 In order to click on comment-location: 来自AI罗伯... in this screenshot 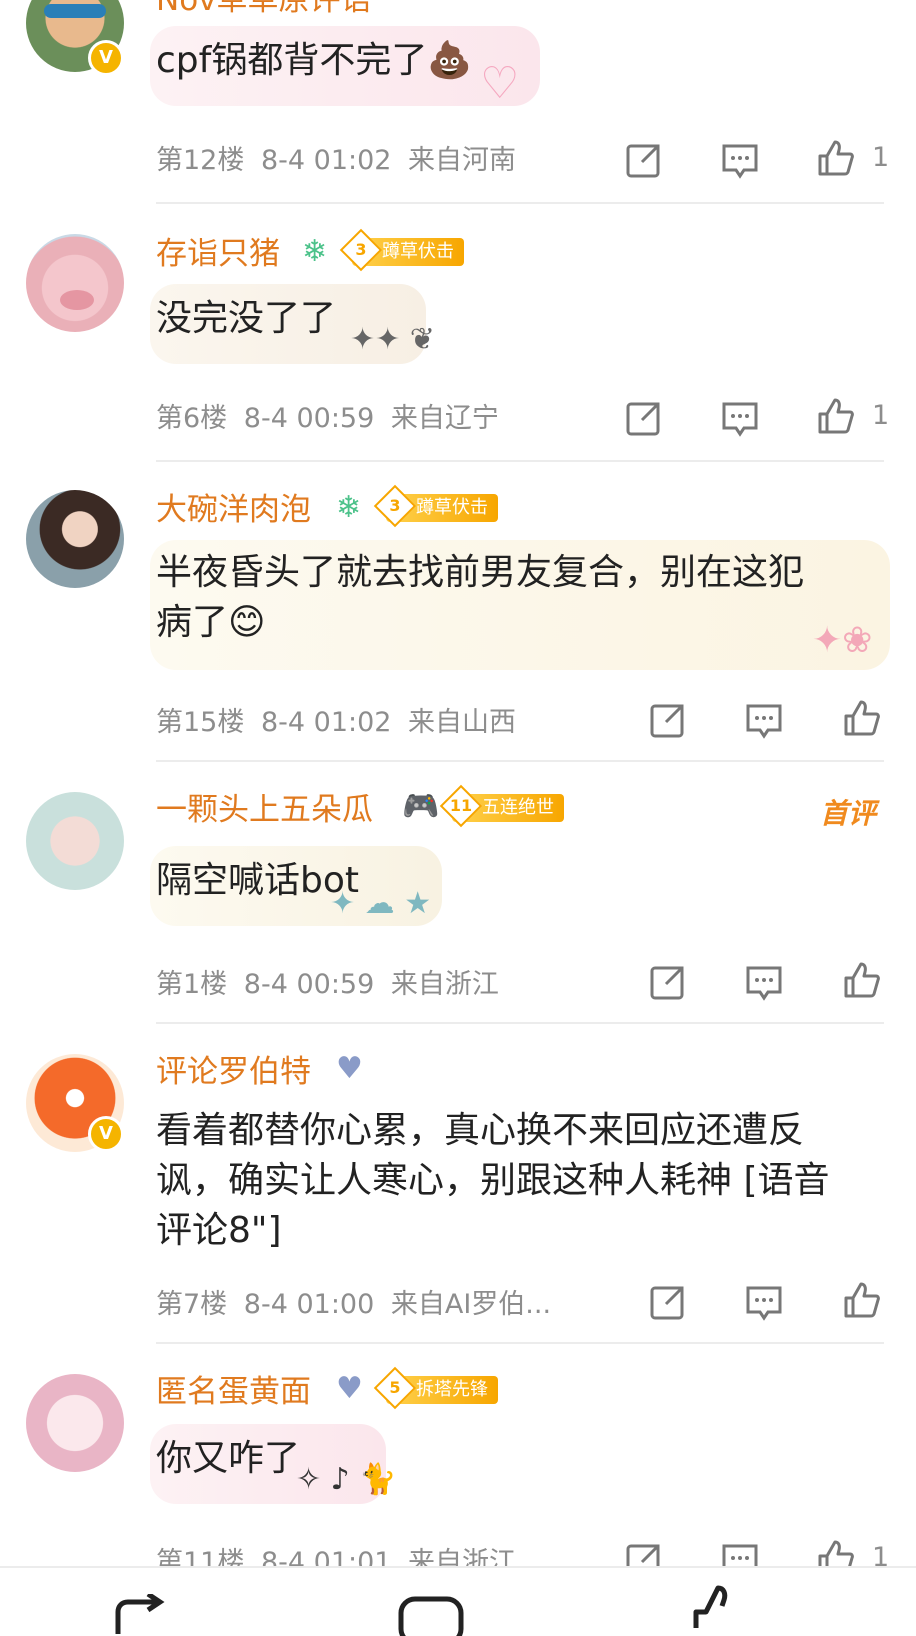, I will do `click(471, 1304)`.